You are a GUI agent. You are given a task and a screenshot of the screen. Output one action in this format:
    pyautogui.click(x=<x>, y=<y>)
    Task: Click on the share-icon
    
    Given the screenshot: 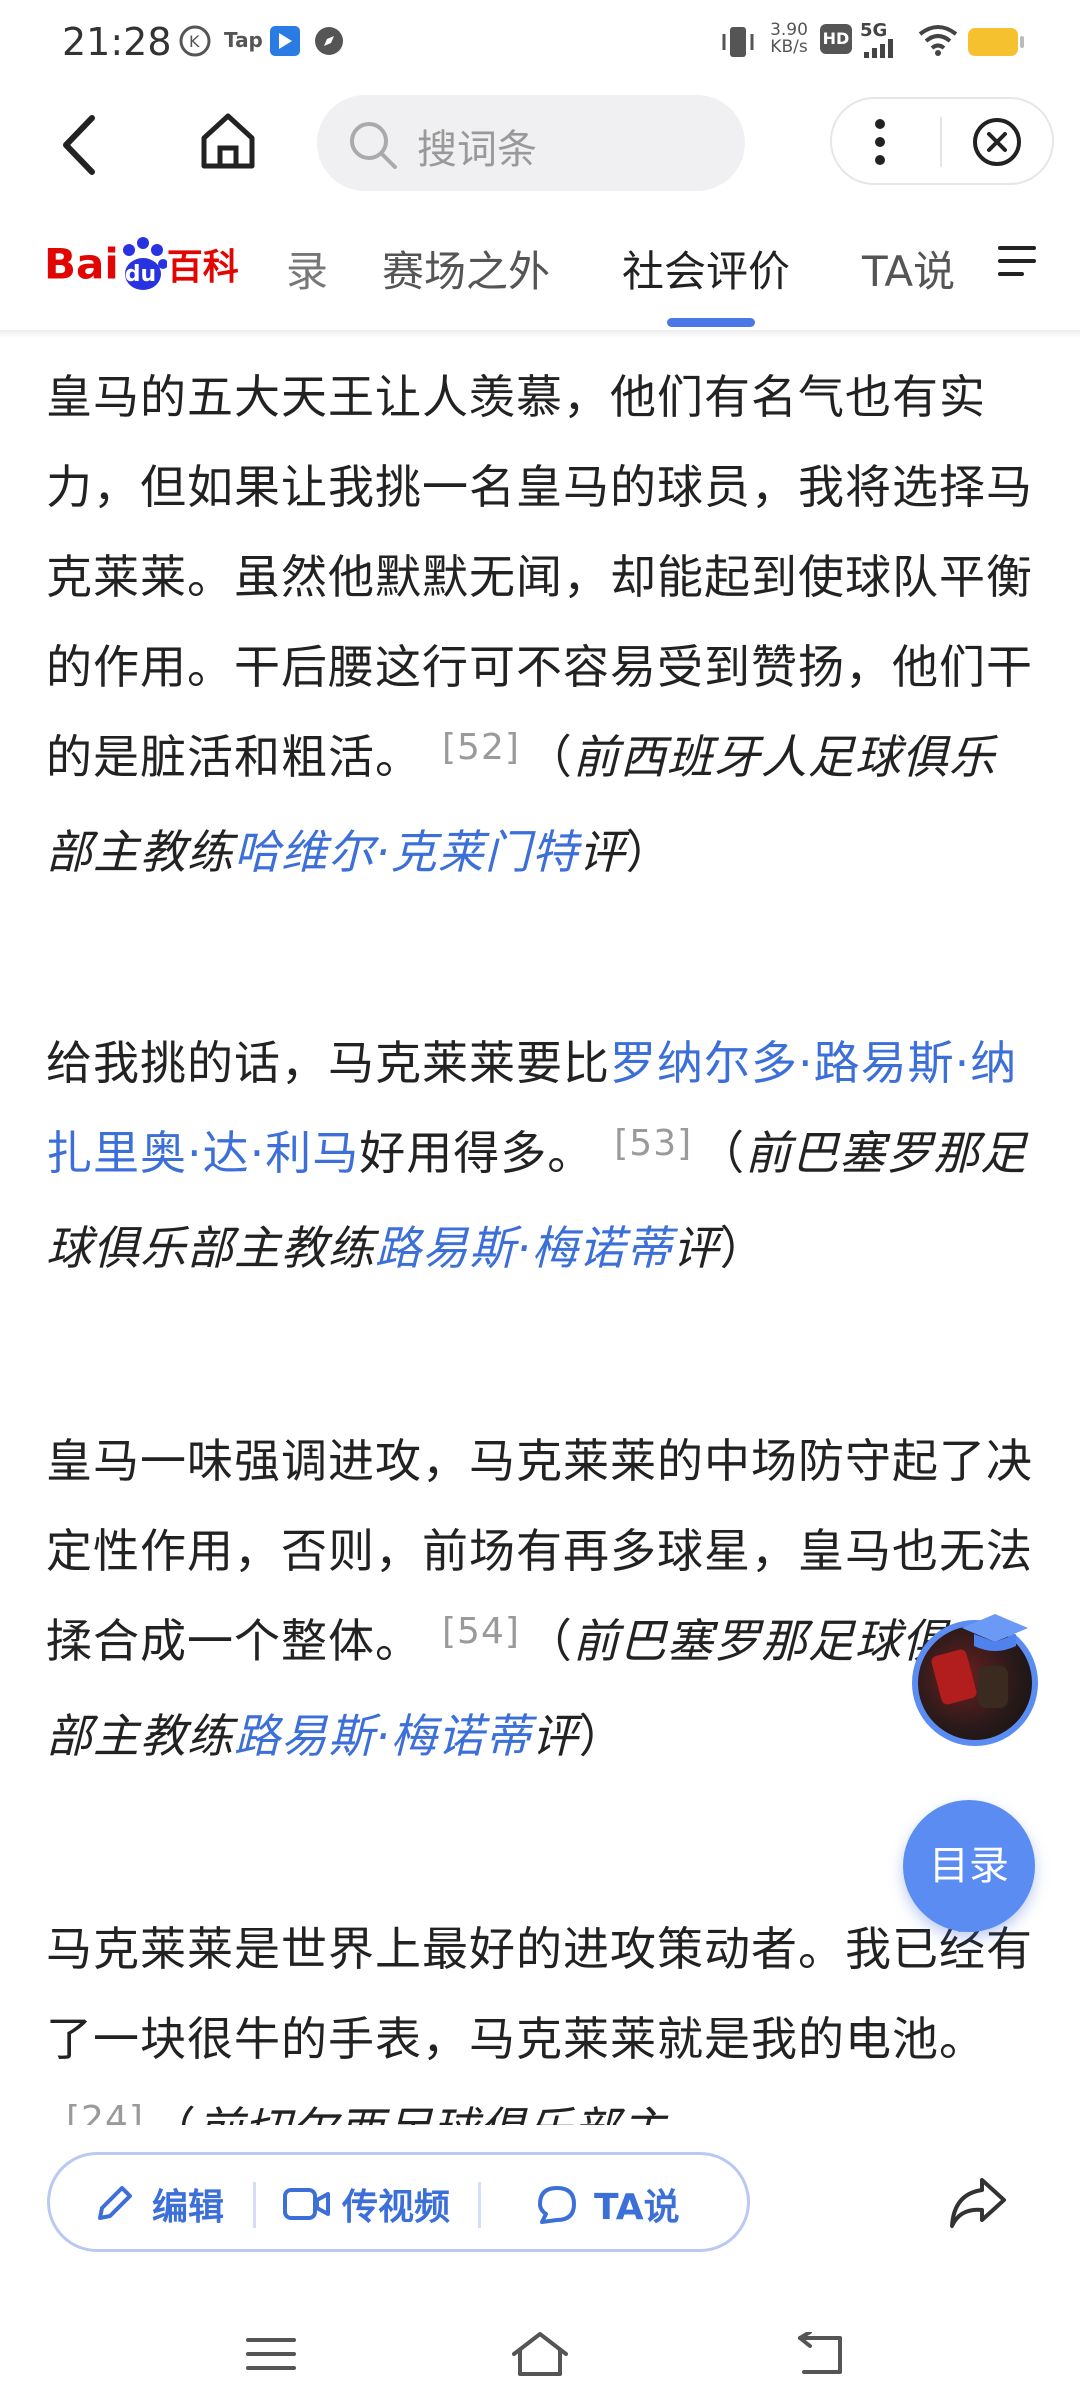 What is the action you would take?
    pyautogui.click(x=978, y=2202)
    